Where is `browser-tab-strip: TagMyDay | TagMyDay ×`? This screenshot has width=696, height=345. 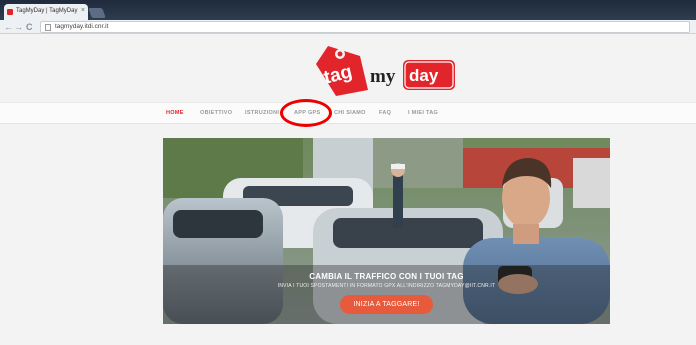 browser-tab-strip: TagMyDay | TagMyDay × is located at coordinates (348, 10).